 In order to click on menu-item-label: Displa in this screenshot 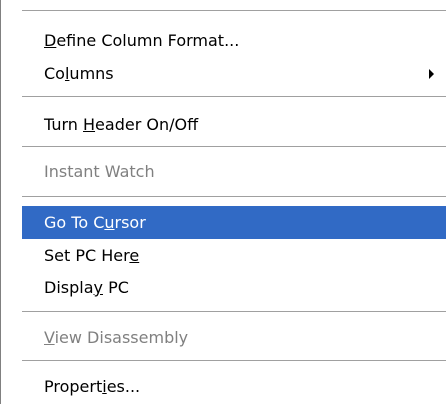, I will do `click(69, 287)`.